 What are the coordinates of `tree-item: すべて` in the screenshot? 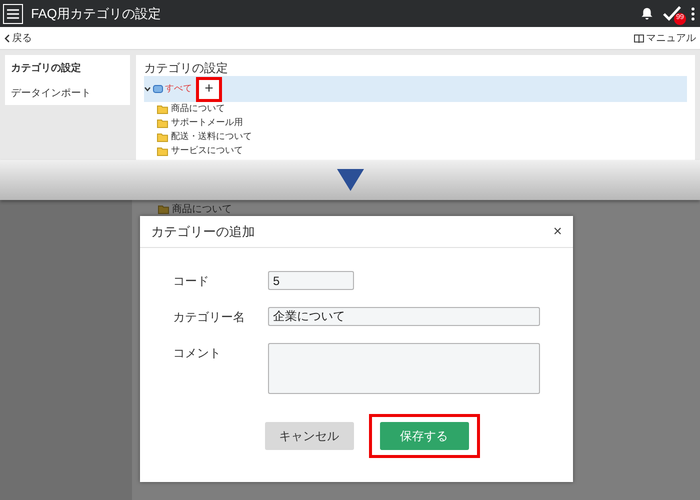 It's located at (178, 89).